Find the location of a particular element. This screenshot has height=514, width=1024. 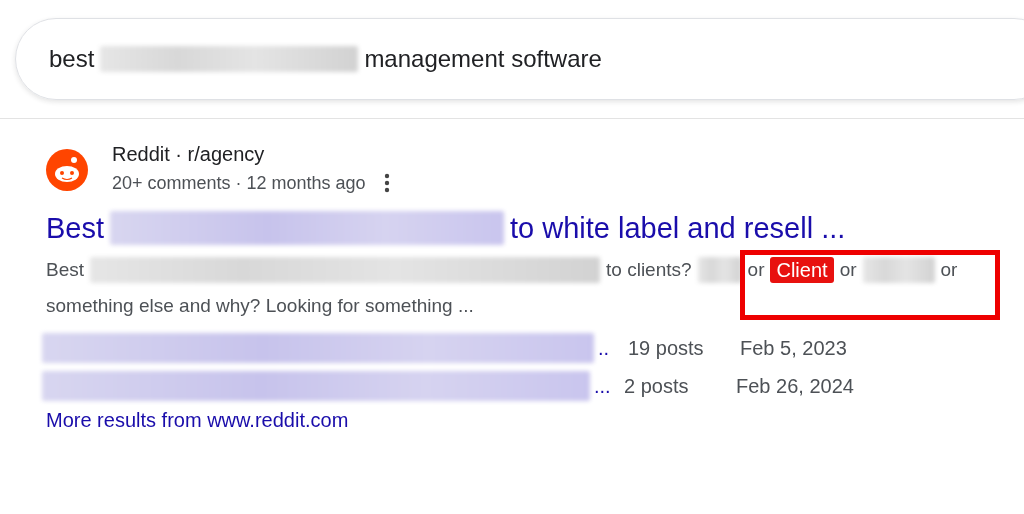

query-text: best is located at coordinates (72, 59).